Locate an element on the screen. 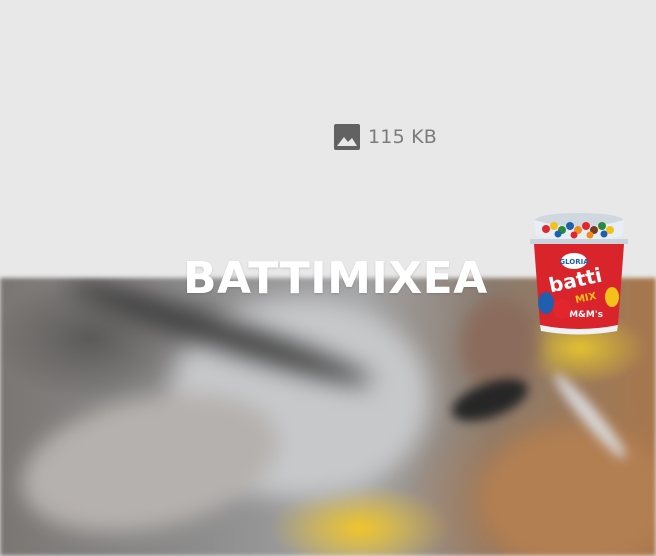  yogurt-cup-icon: GLORIA batti MIX M&M's is located at coordinates (579, 274).